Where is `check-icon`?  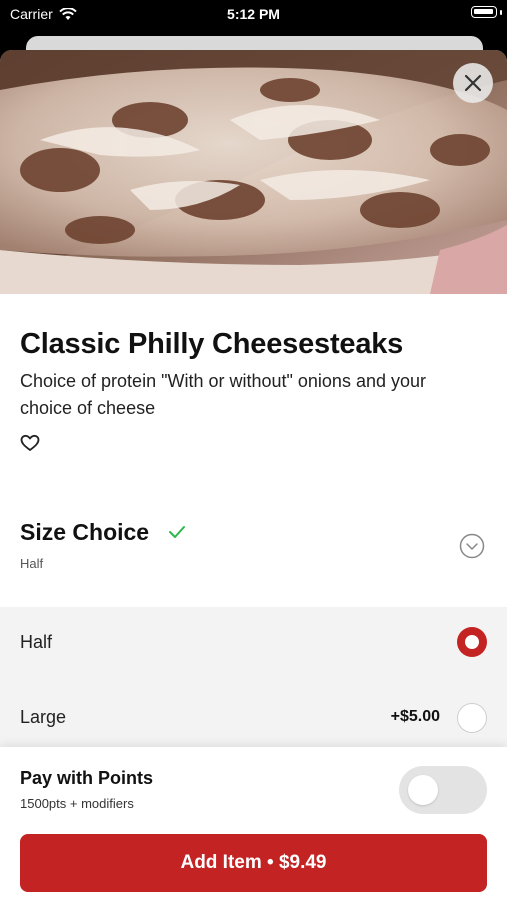
check-icon is located at coordinates (177, 532).